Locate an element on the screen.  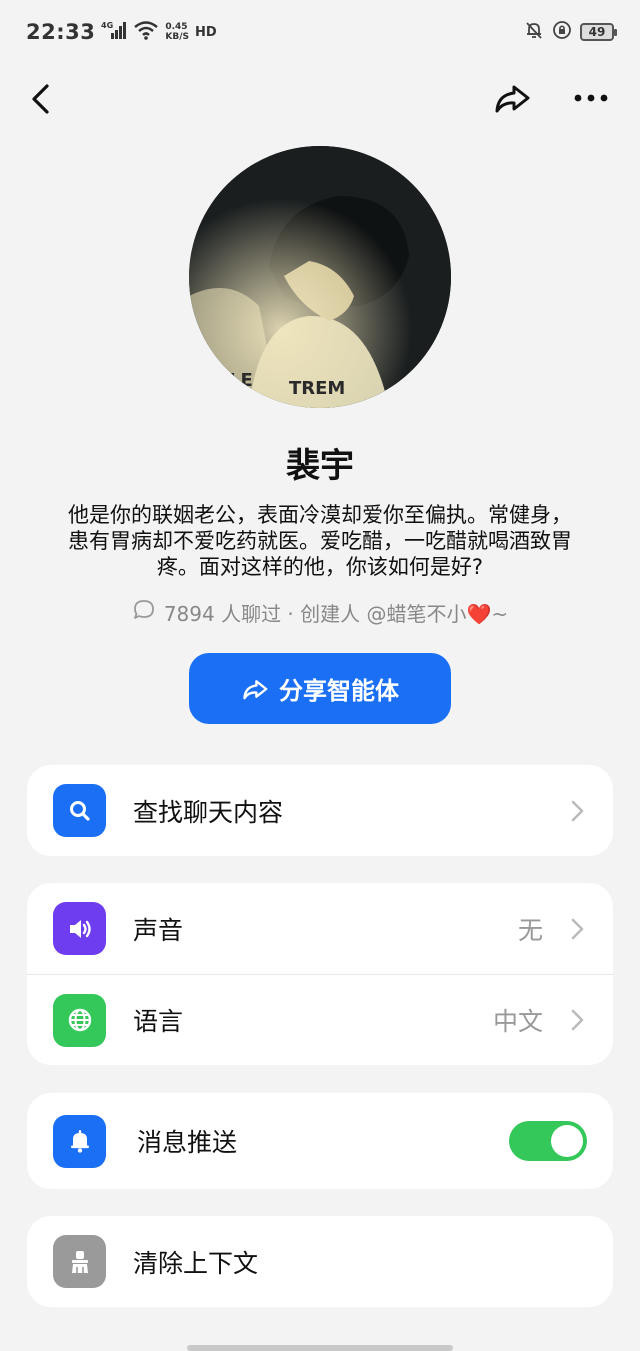
share-agent-button: 分享智能体 is located at coordinates (320, 688).